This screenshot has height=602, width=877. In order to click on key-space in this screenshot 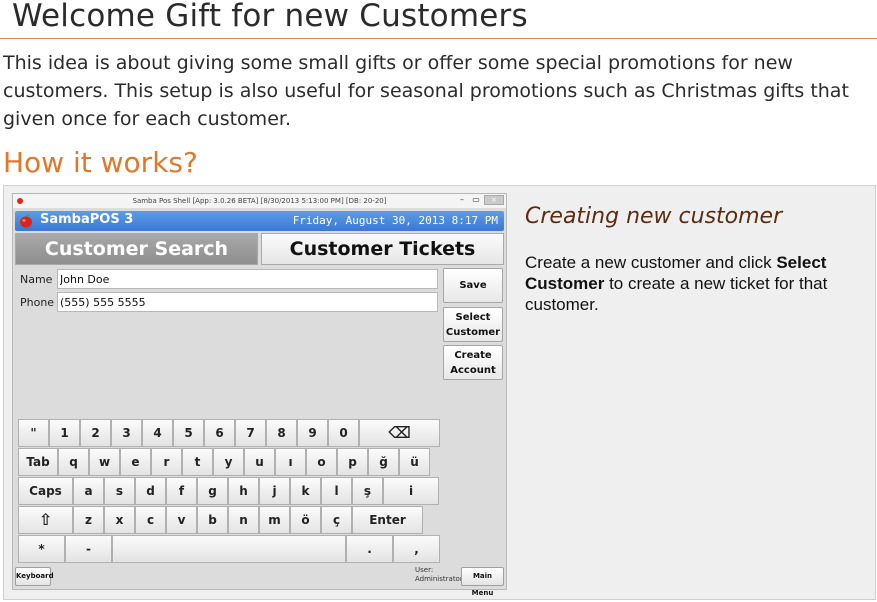, I will do `click(229, 549)`.